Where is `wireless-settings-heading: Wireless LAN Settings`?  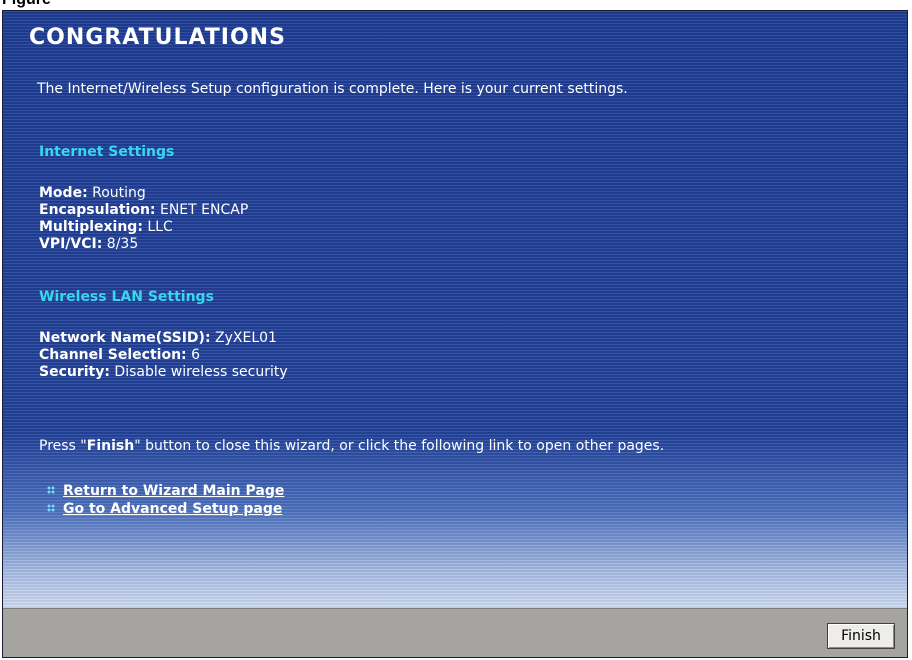 wireless-settings-heading: Wireless LAN Settings is located at coordinates (126, 297).